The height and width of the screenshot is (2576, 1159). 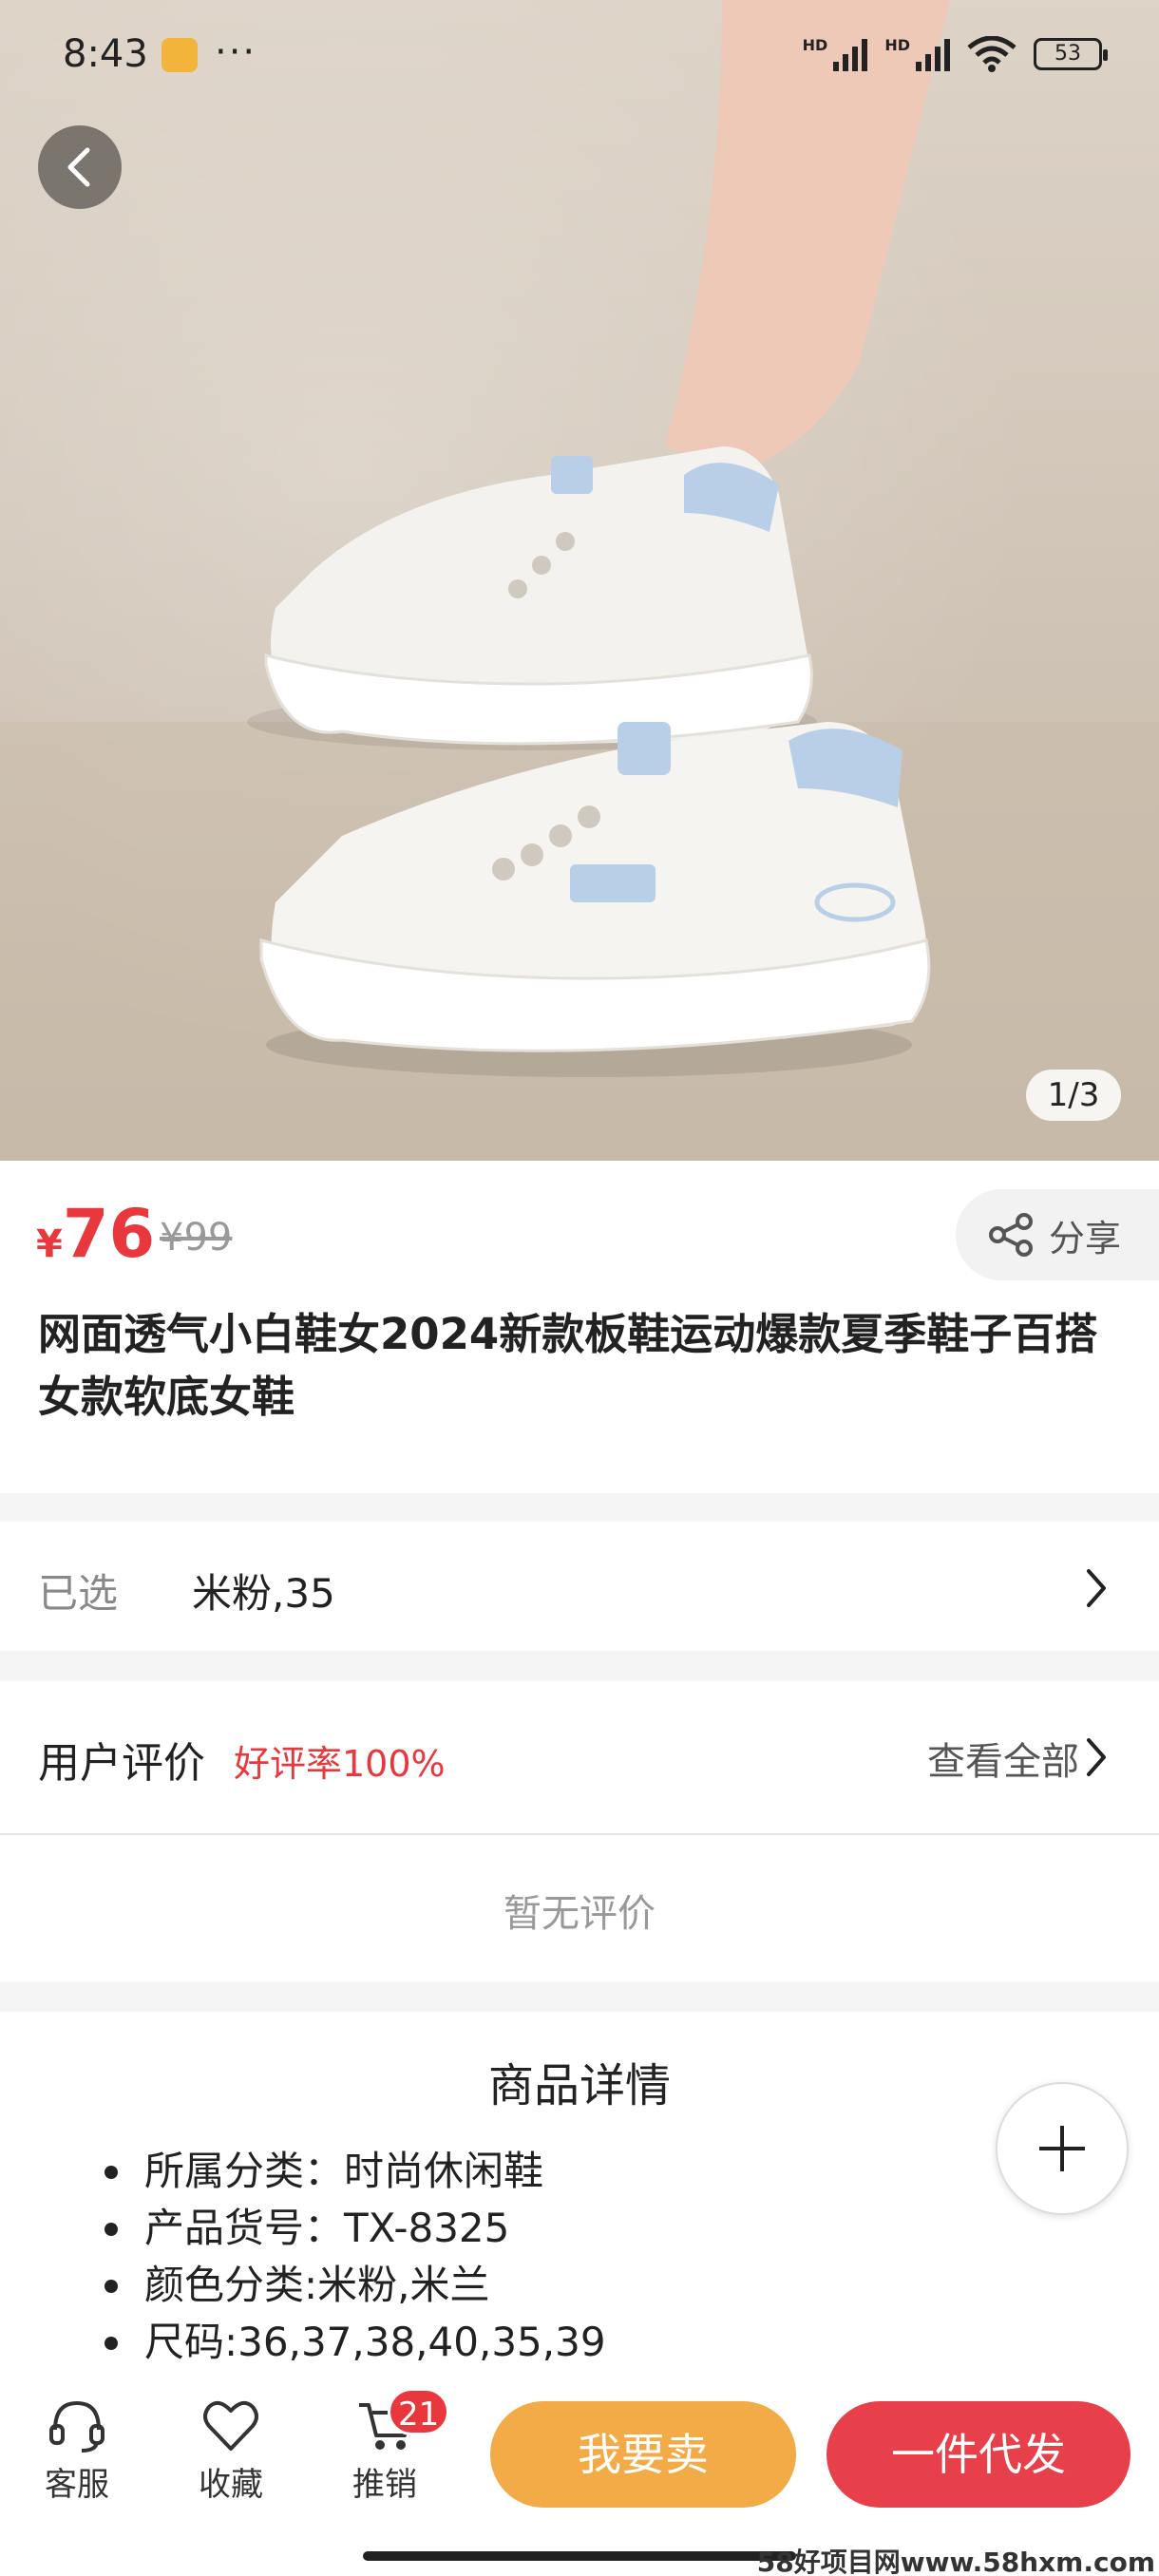 I want to click on detail-item: 尺码:36,37,38,40,35,39, so click(x=355, y=2342).